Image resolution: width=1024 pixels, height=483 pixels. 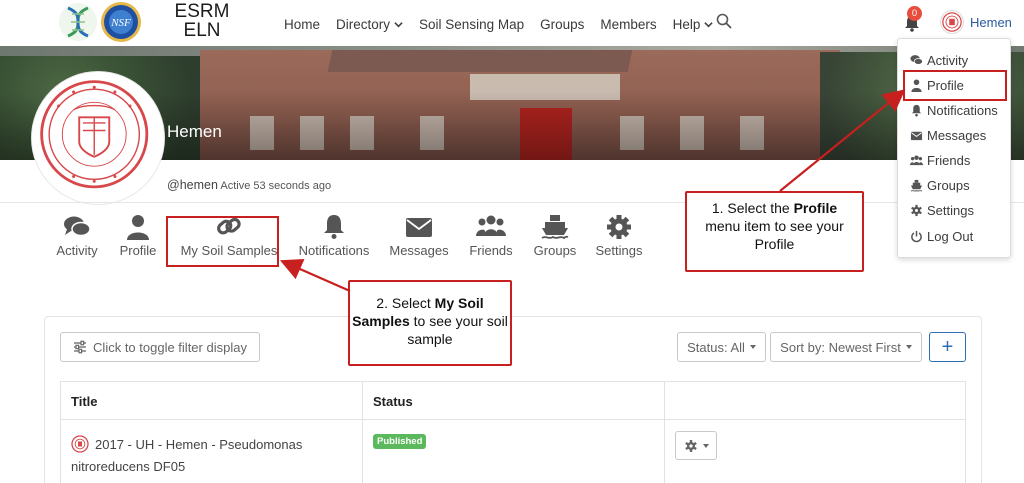 I want to click on sort-label: Sort by: Newest First, so click(x=840, y=347).